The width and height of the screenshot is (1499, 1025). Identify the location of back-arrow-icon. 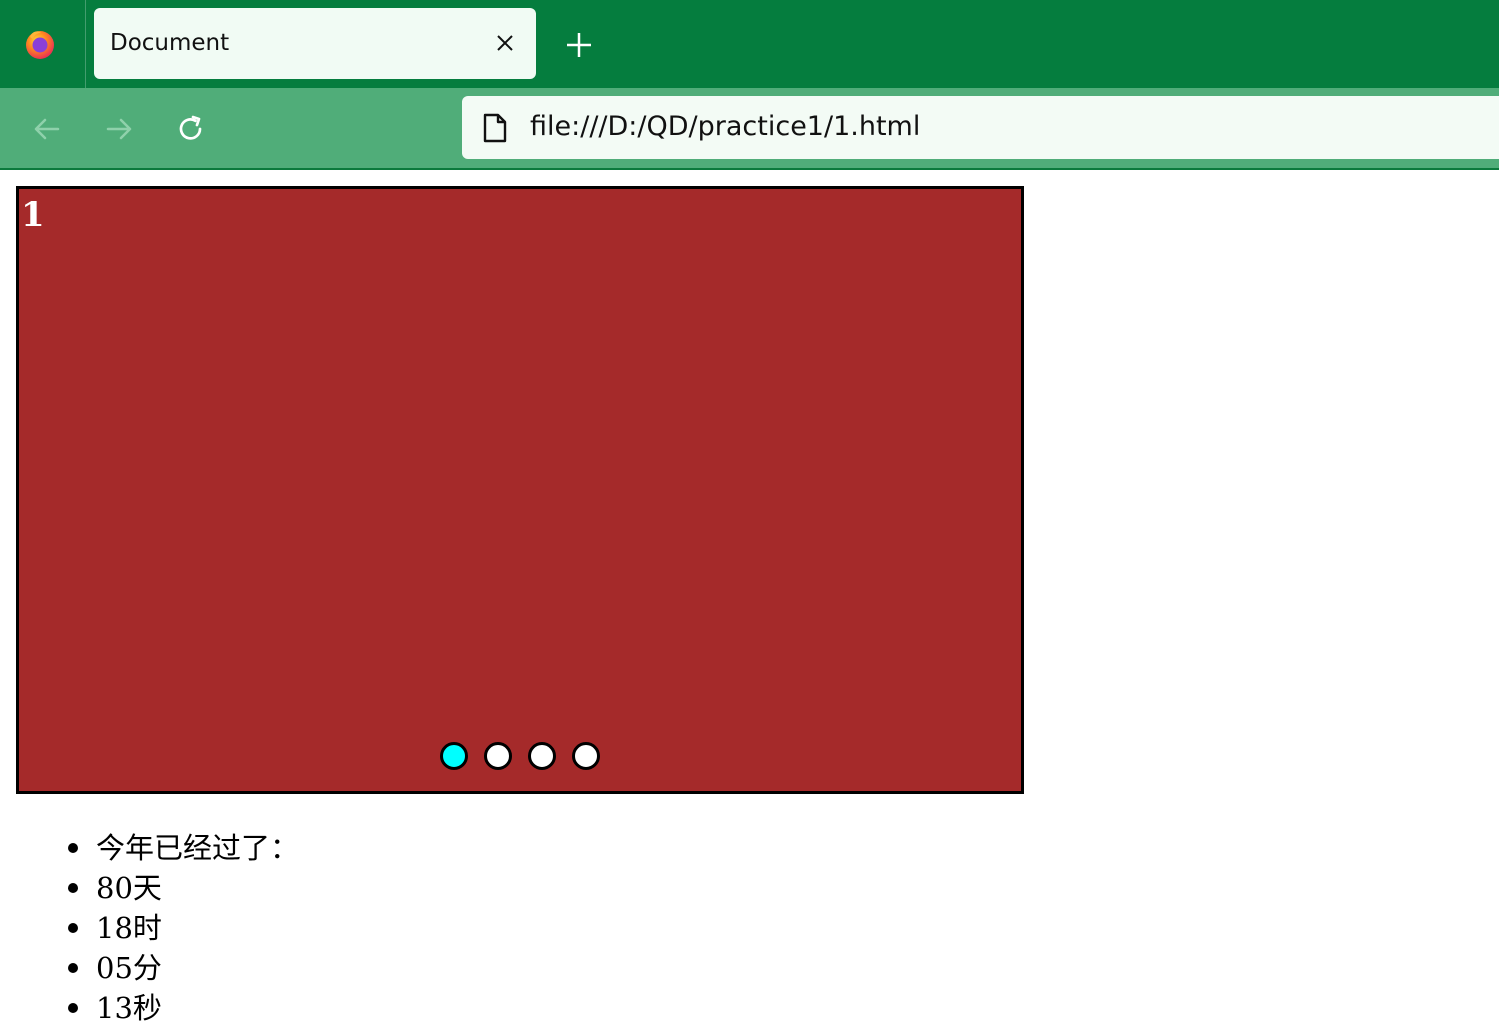
(47, 129).